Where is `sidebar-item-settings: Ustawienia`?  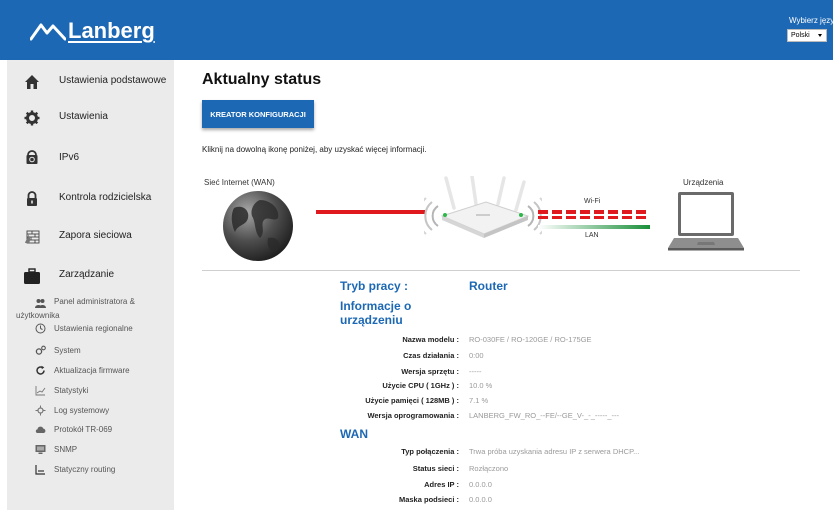
sidebar-item-settings: Ustawienia is located at coordinates (65, 118).